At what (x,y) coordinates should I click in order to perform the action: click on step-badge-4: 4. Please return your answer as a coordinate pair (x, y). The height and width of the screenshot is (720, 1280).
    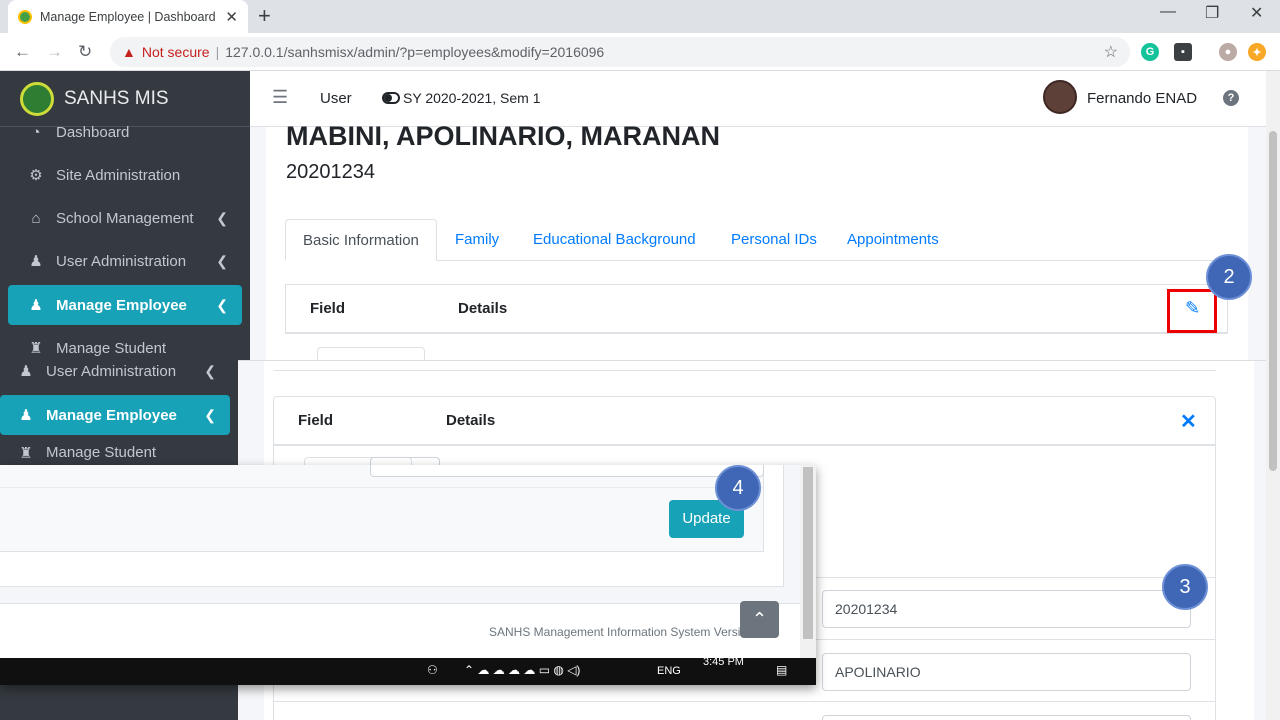
    Looking at the image, I should click on (738, 488).